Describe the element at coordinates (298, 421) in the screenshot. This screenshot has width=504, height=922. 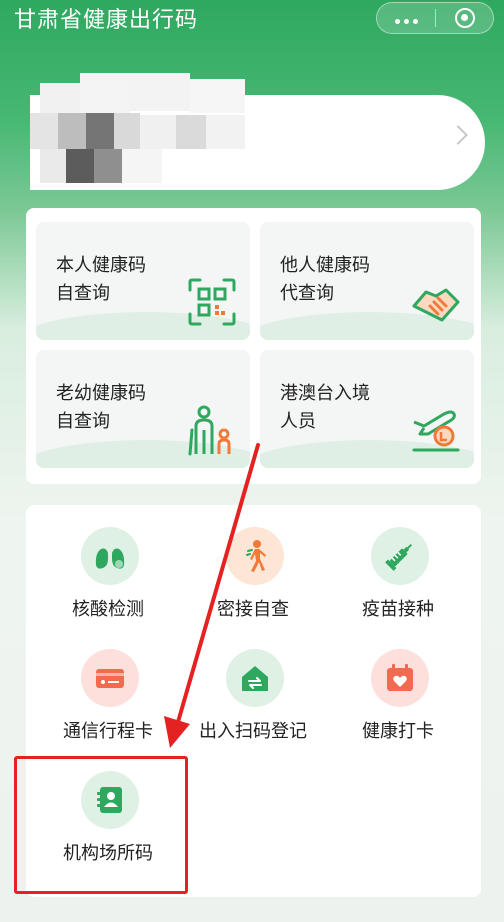
I see `card-line2: 人员` at that location.